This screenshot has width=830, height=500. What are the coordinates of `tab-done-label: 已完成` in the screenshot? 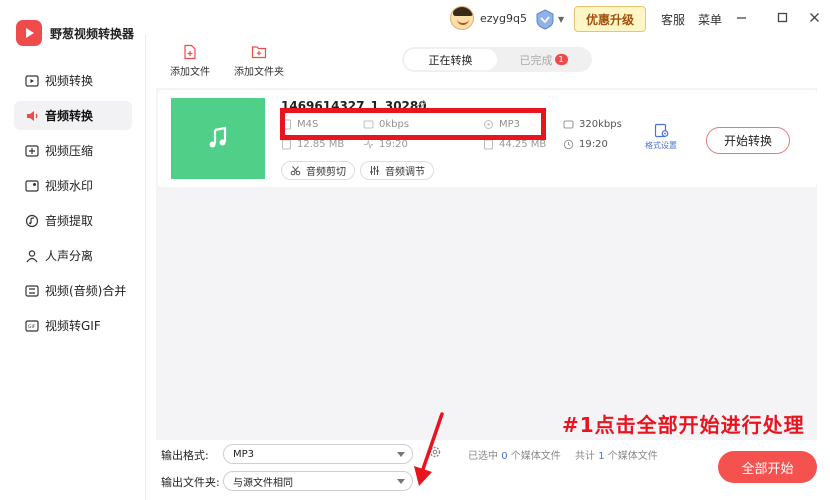 It's located at (536, 60).